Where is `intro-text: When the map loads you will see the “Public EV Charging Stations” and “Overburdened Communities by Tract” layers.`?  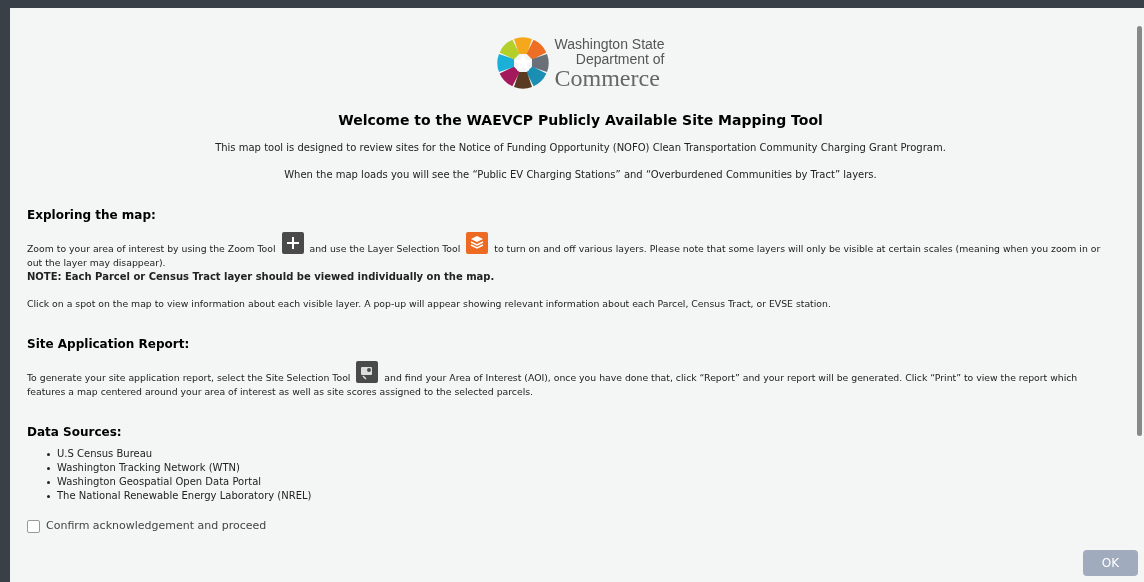
intro-text: When the map loads you will see the “Public EV Charging Stations” and “Overburdened Communities by Tract” layers. is located at coordinates (580, 175).